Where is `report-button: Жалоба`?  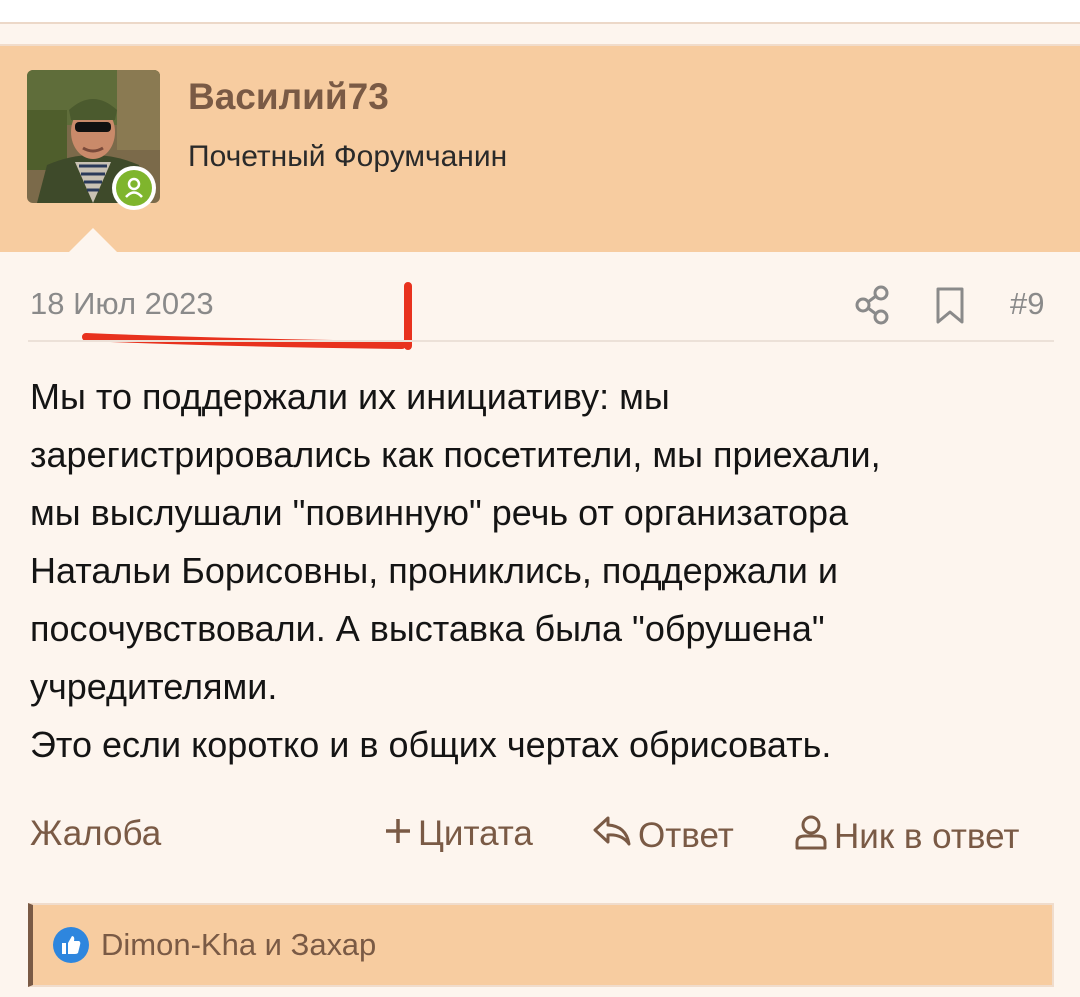 report-button: Жалоба is located at coordinates (95, 834).